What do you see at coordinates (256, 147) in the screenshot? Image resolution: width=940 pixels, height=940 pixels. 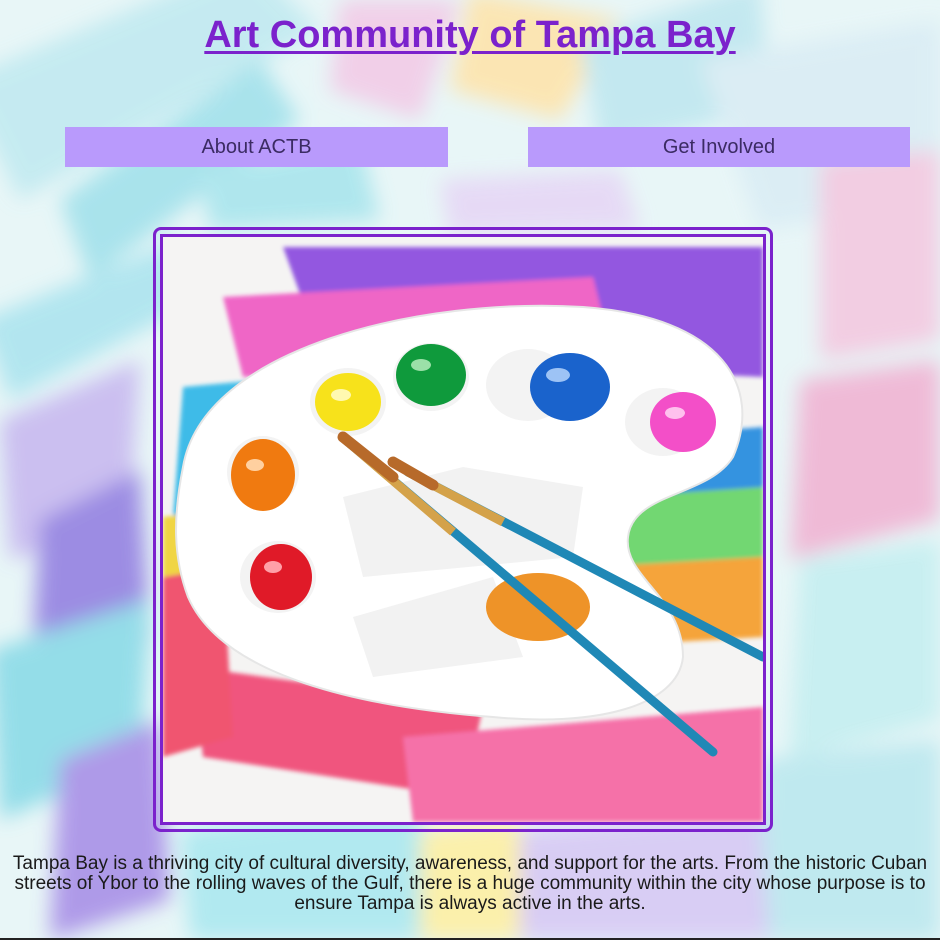 I see `about-actb-button: About ACTB` at bounding box center [256, 147].